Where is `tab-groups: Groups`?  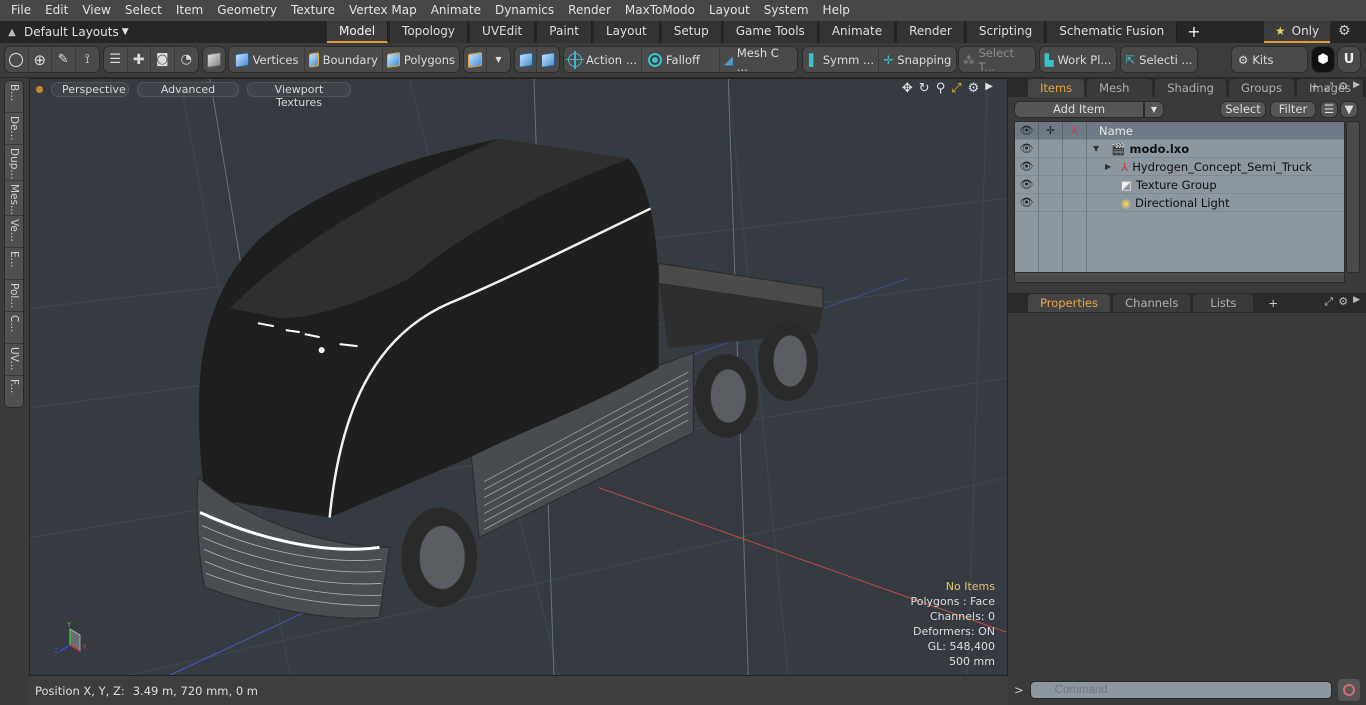 tab-groups: Groups is located at coordinates (1261, 88).